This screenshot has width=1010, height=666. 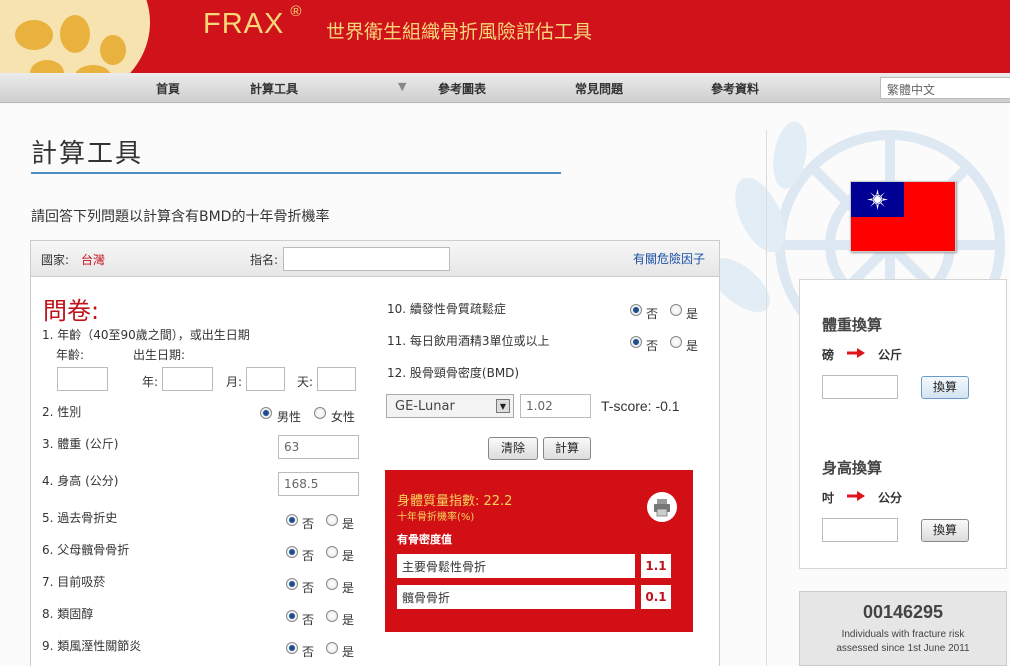 I want to click on q7-yes-radio, so click(x=332, y=584).